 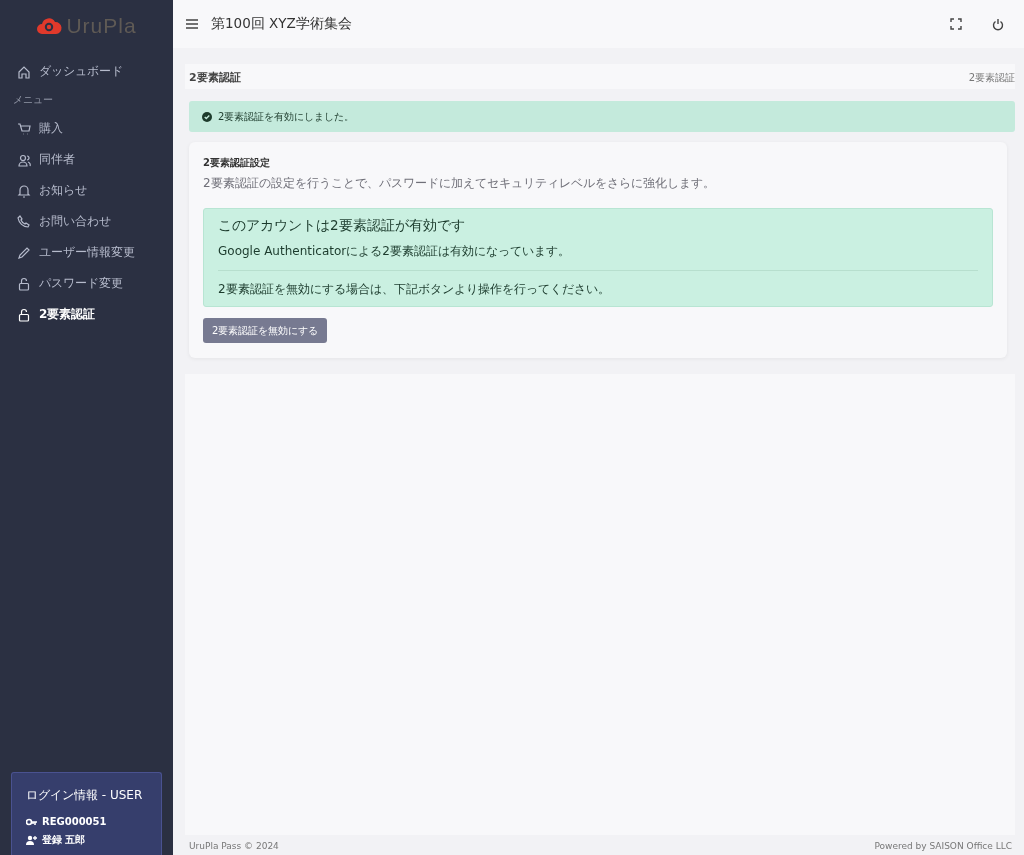 What do you see at coordinates (86, 159) in the screenshot?
I see `nav-link: 同伴者` at bounding box center [86, 159].